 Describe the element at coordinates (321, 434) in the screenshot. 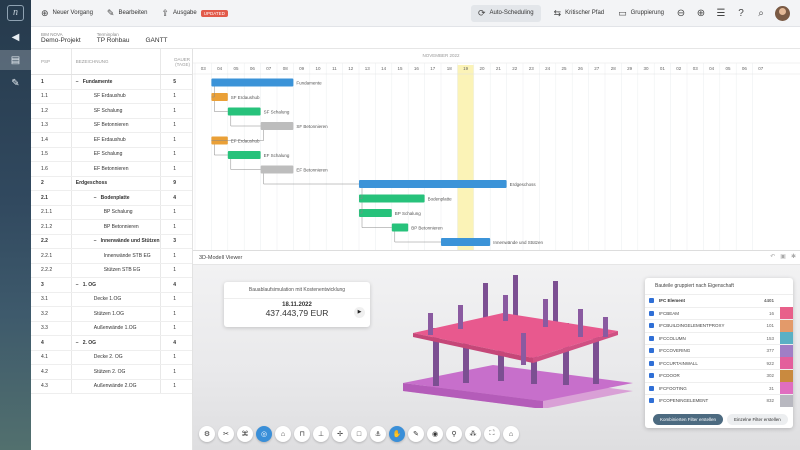

I see `section-icon: ⊥` at that location.